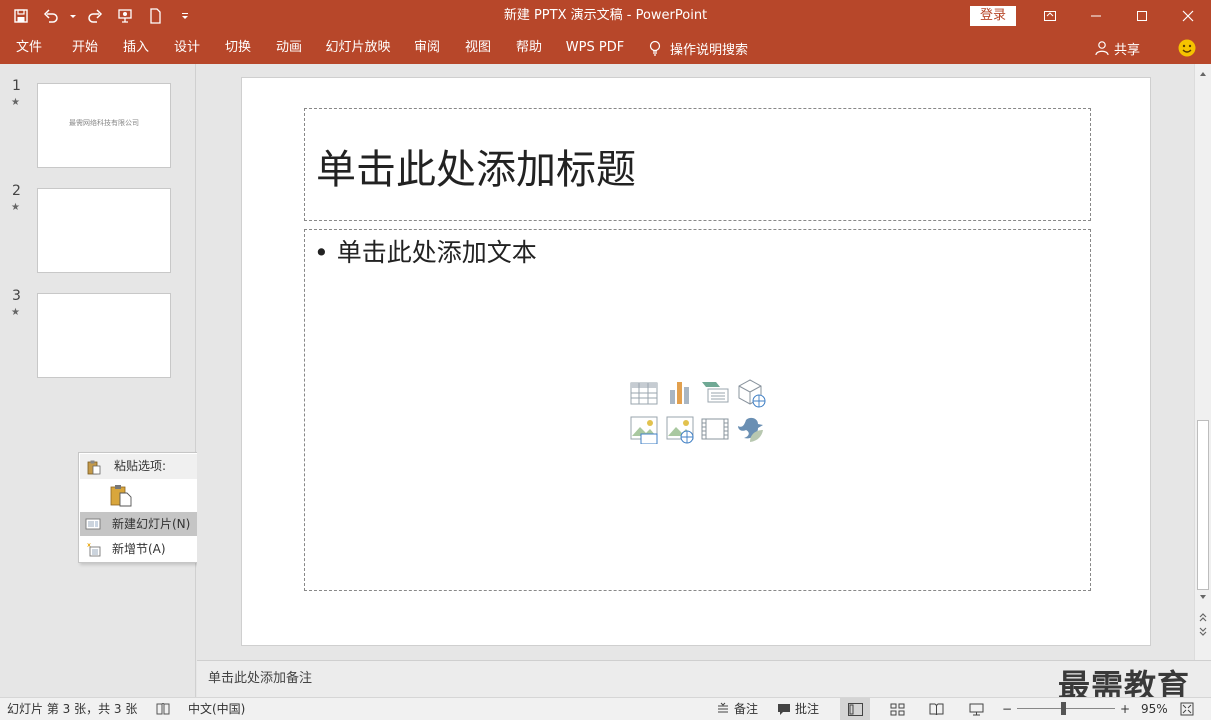  What do you see at coordinates (163, 709) in the screenshot?
I see `accessibility-check-button` at bounding box center [163, 709].